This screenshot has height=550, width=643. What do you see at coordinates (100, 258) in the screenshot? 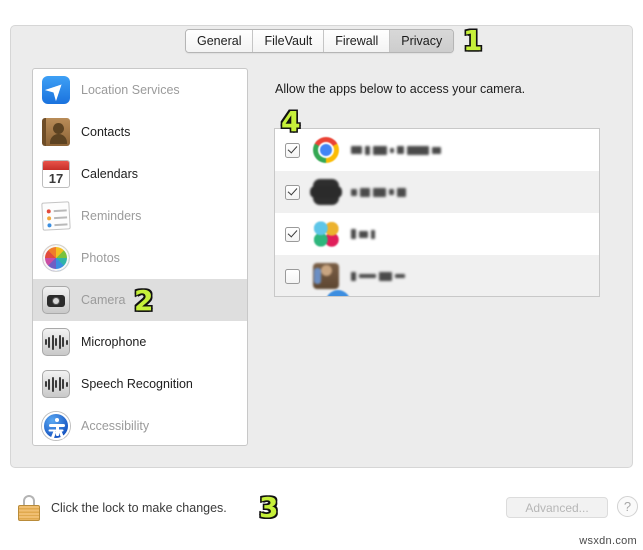
I see `sidebar-item-label: Photos` at bounding box center [100, 258].